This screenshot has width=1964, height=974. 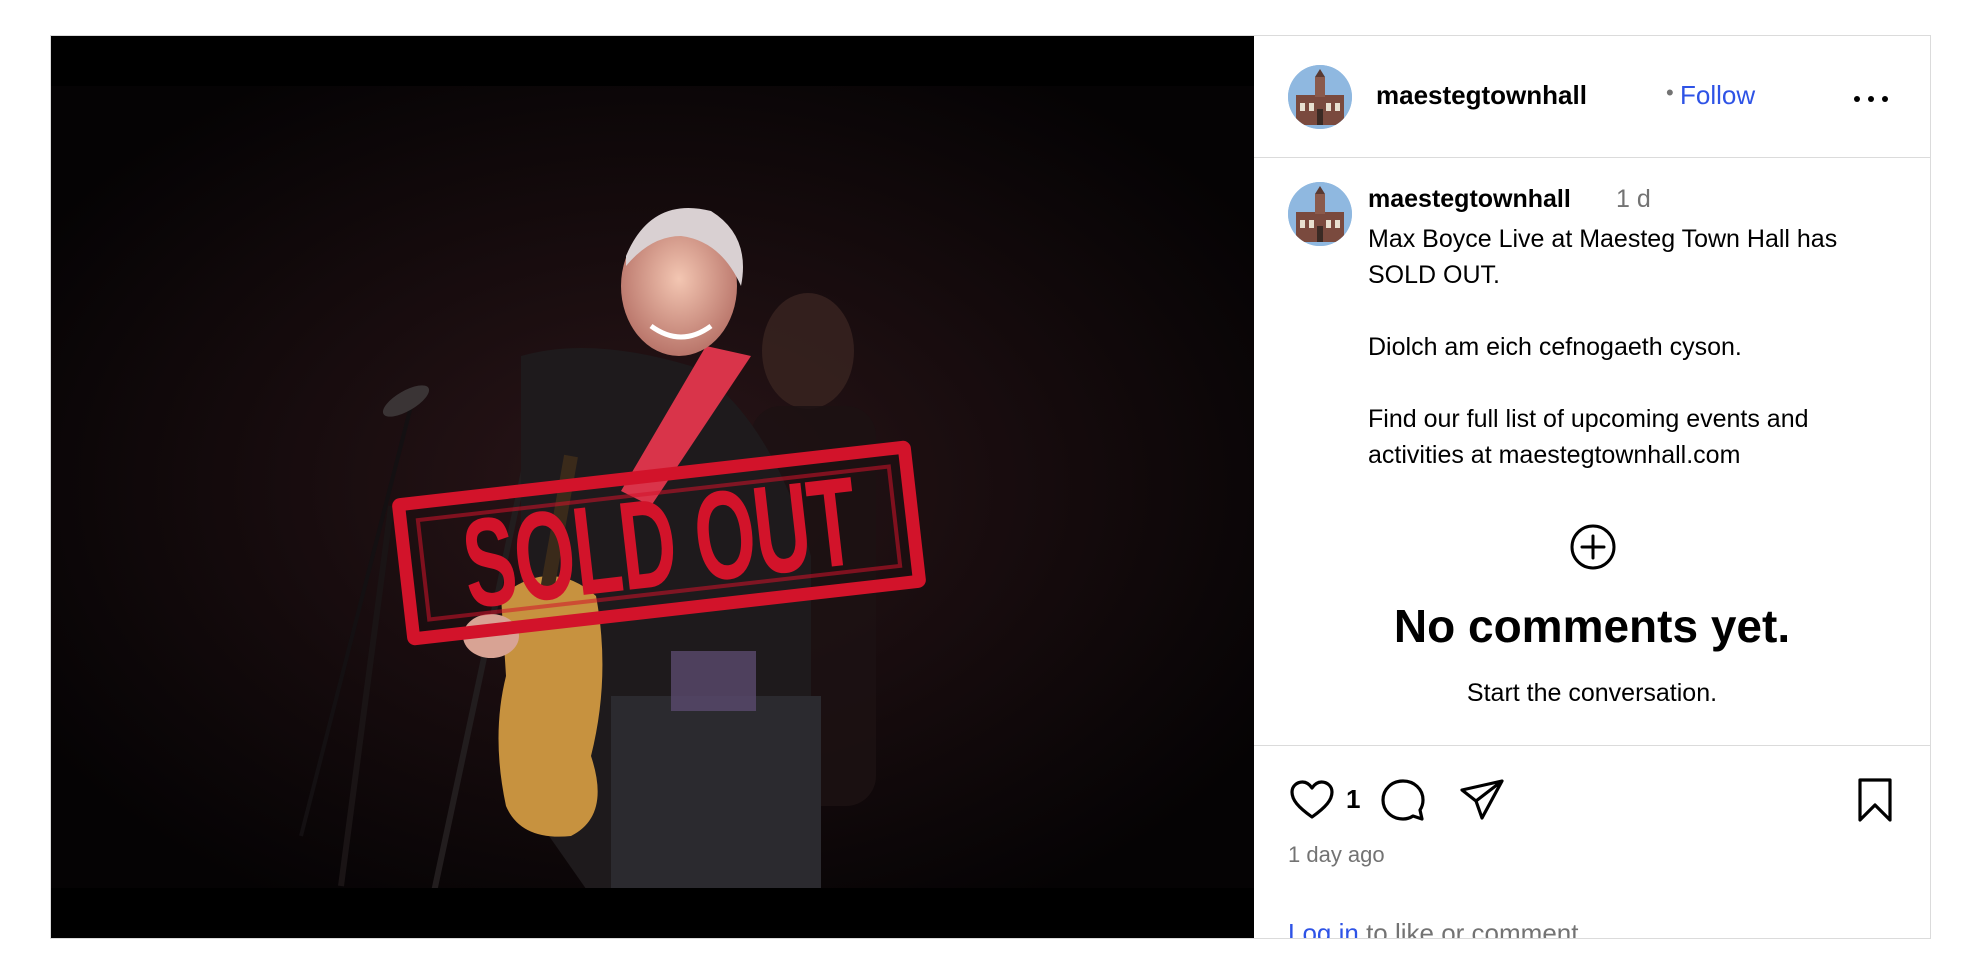 What do you see at coordinates (1871, 99) in the screenshot?
I see `more-options-icon` at bounding box center [1871, 99].